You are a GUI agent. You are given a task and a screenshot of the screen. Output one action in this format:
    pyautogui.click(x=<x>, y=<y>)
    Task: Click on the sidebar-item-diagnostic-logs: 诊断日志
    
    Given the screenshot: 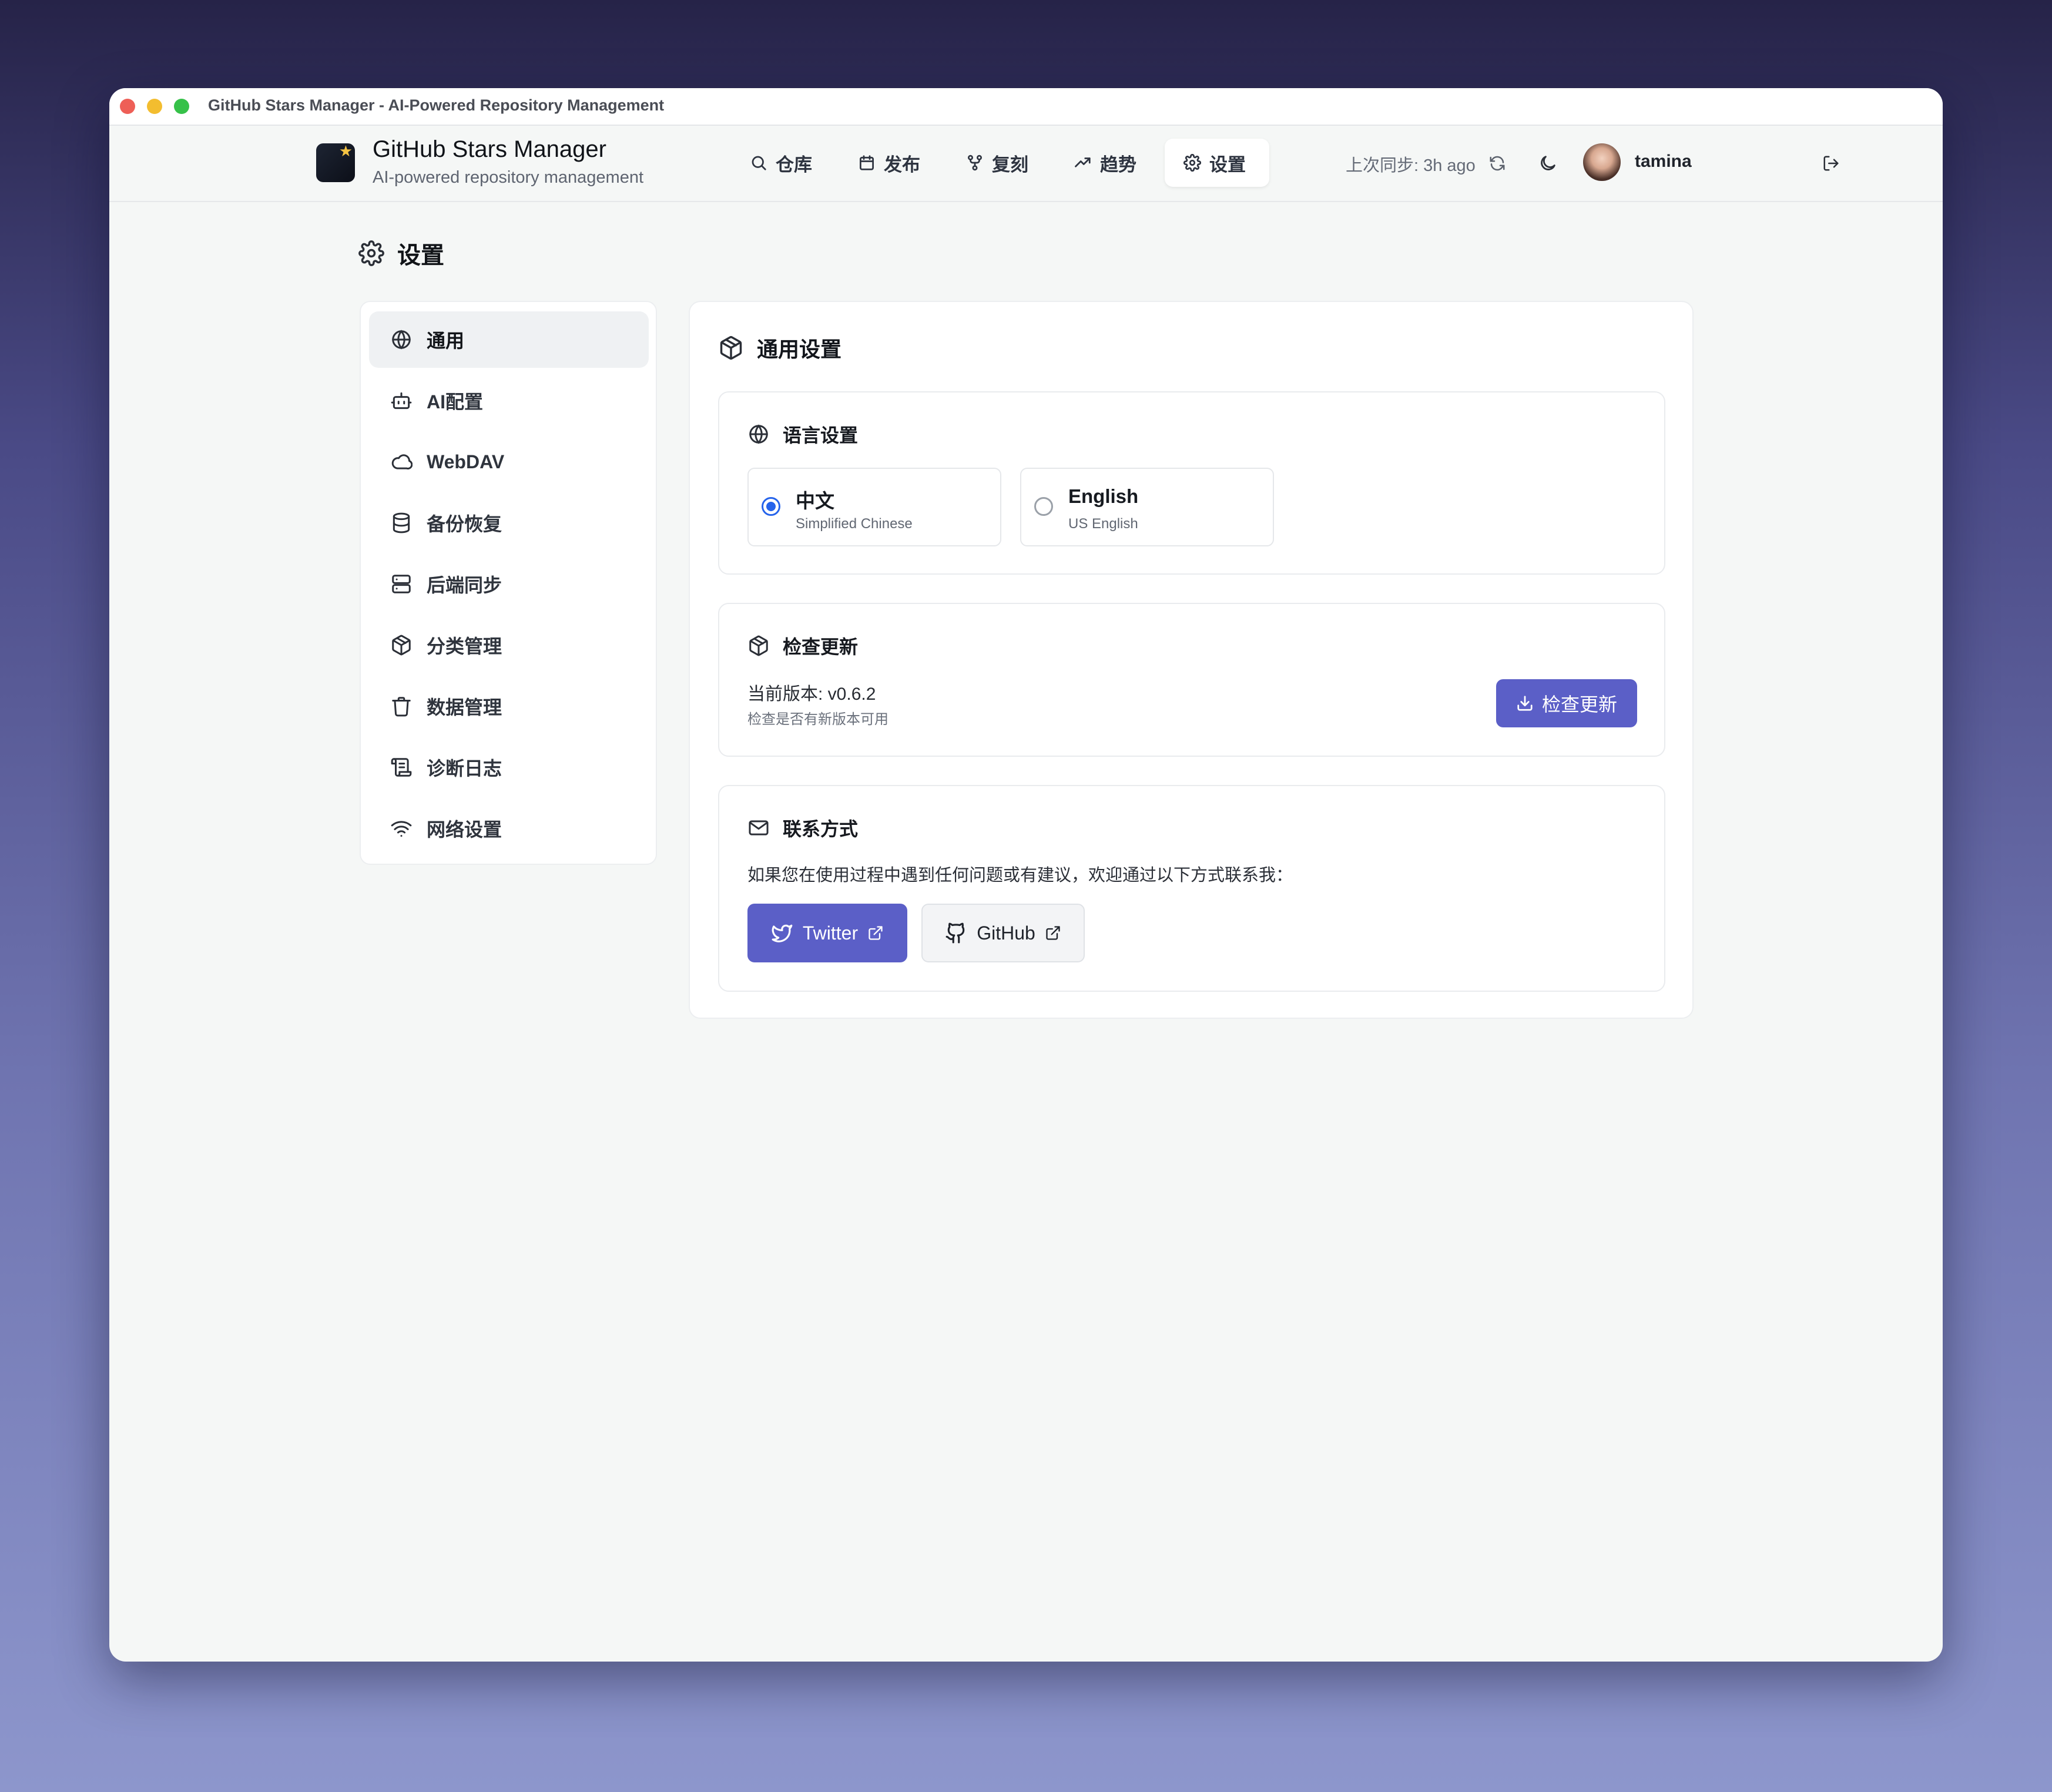 What is the action you would take?
    pyautogui.click(x=509, y=768)
    